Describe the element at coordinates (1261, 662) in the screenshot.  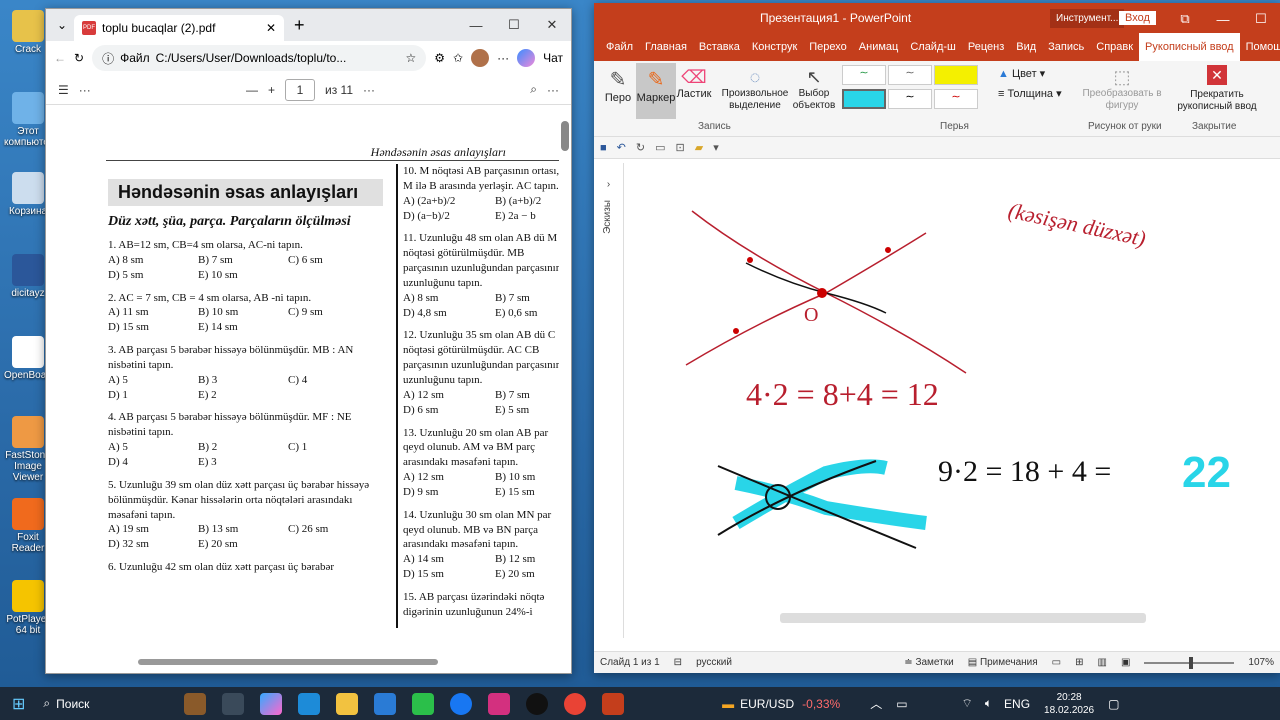
I see `zoom-level: 107%` at that location.